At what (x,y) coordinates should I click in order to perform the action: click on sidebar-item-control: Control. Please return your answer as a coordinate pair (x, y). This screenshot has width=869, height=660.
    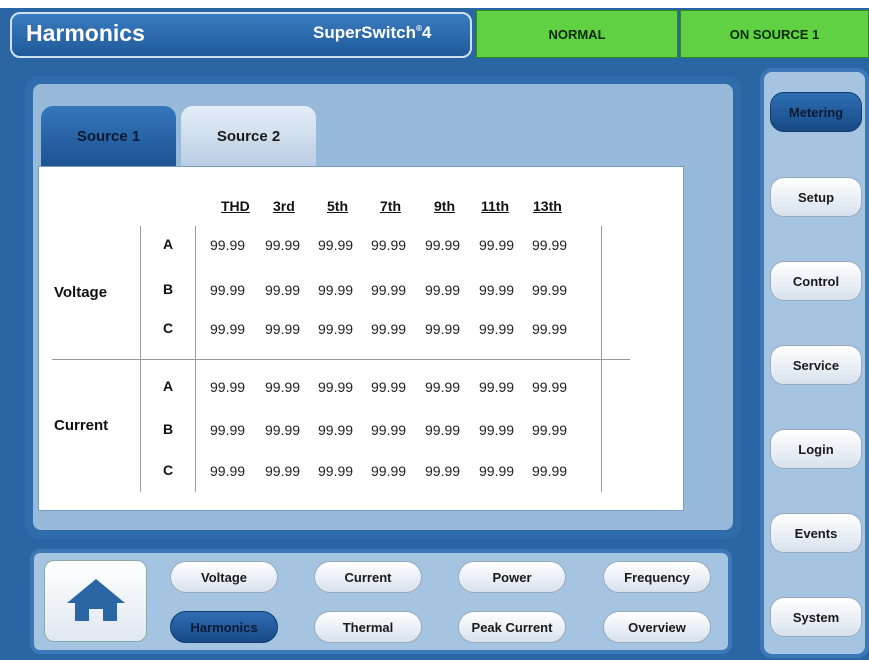
    Looking at the image, I should click on (816, 281).